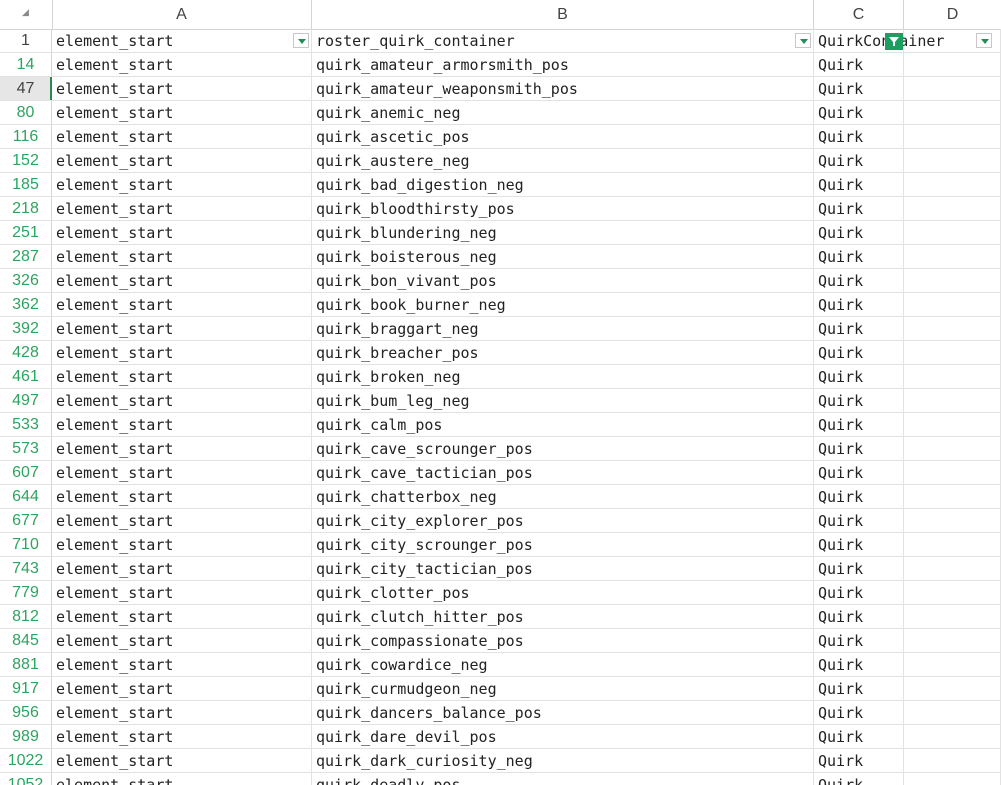  What do you see at coordinates (563, 64) in the screenshot?
I see `cell-b: quirk_amateur_armorsmith_pos` at bounding box center [563, 64].